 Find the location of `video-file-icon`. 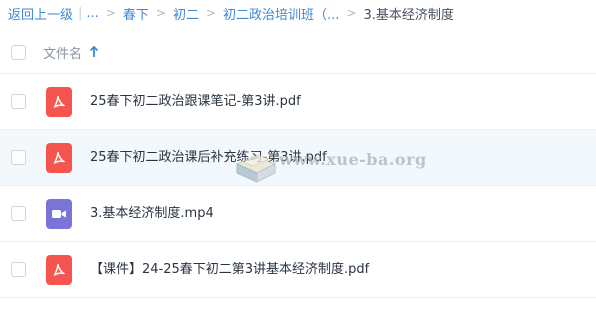

video-file-icon is located at coordinates (59, 214).